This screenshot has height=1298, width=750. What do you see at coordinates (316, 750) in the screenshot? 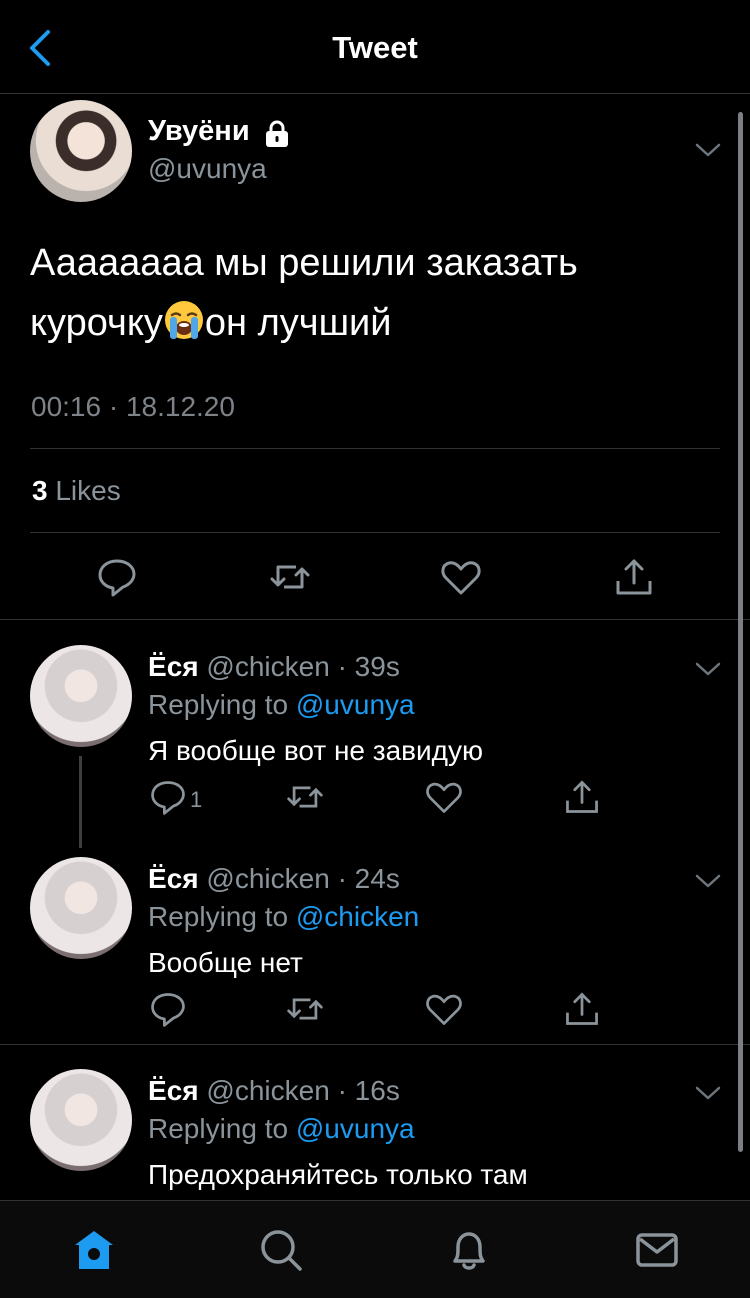
I see `reply-text: Я вообще вот не завидую` at bounding box center [316, 750].